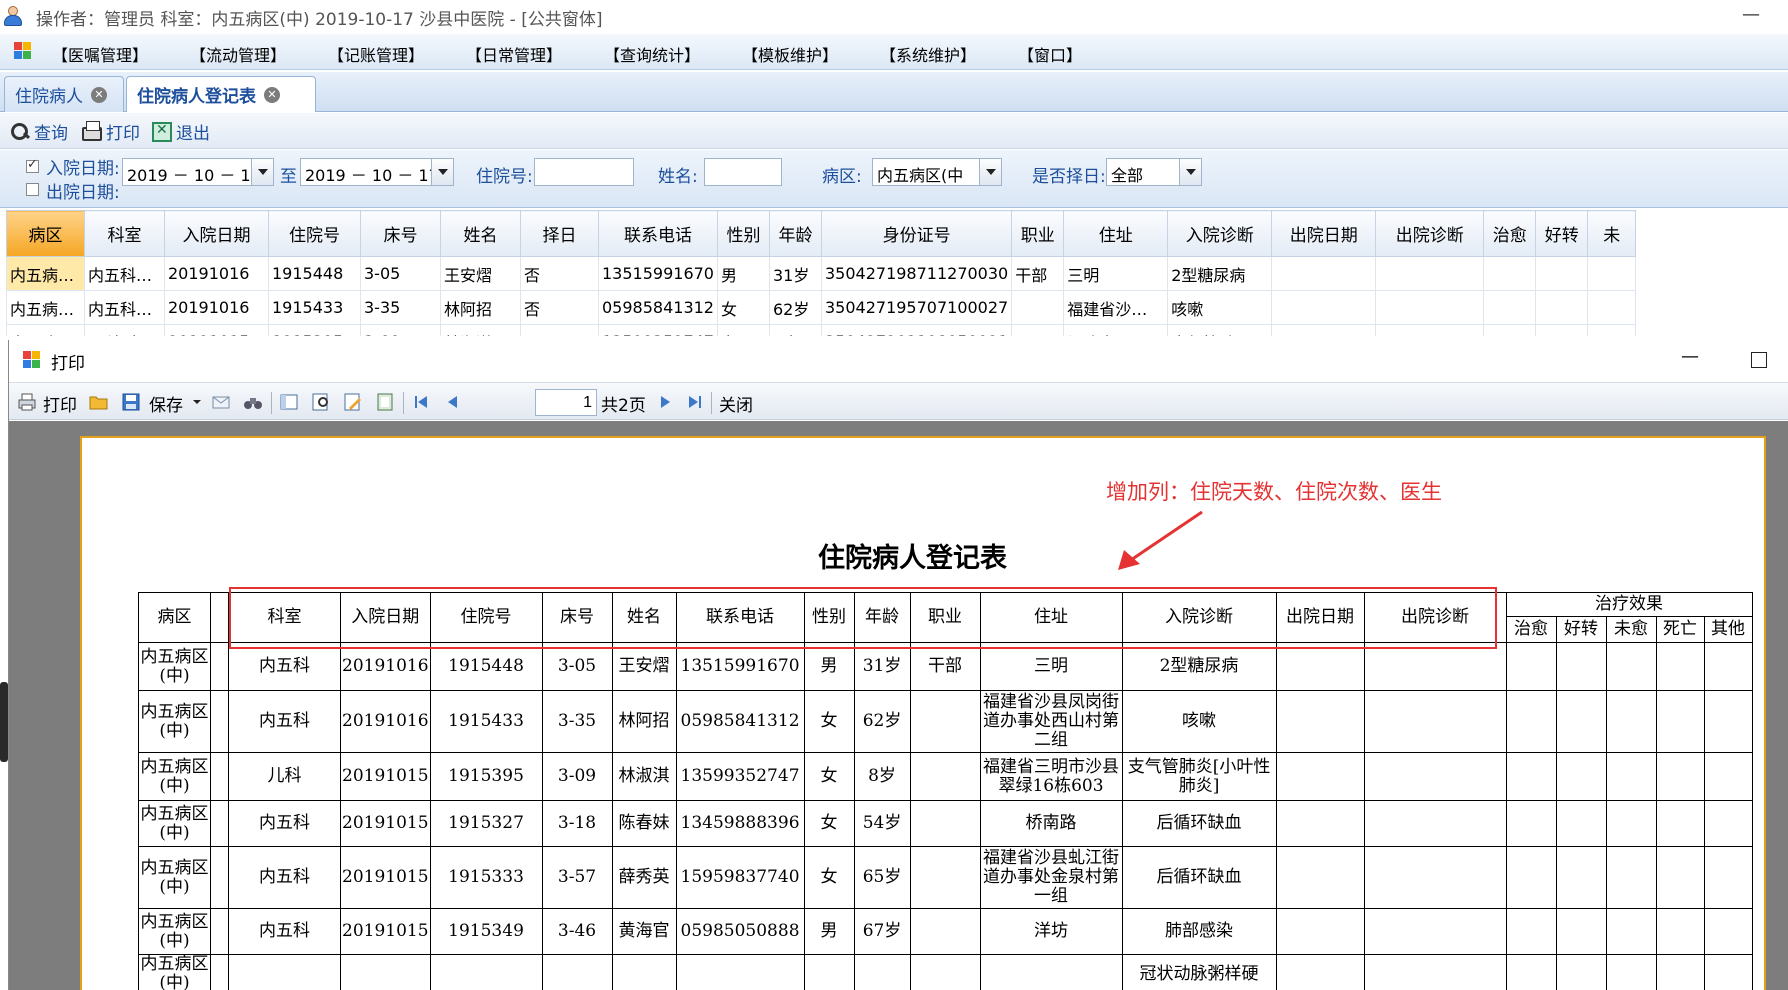 This screenshot has height=990, width=1788. What do you see at coordinates (665, 402) in the screenshot?
I see `next-page-icon` at bounding box center [665, 402].